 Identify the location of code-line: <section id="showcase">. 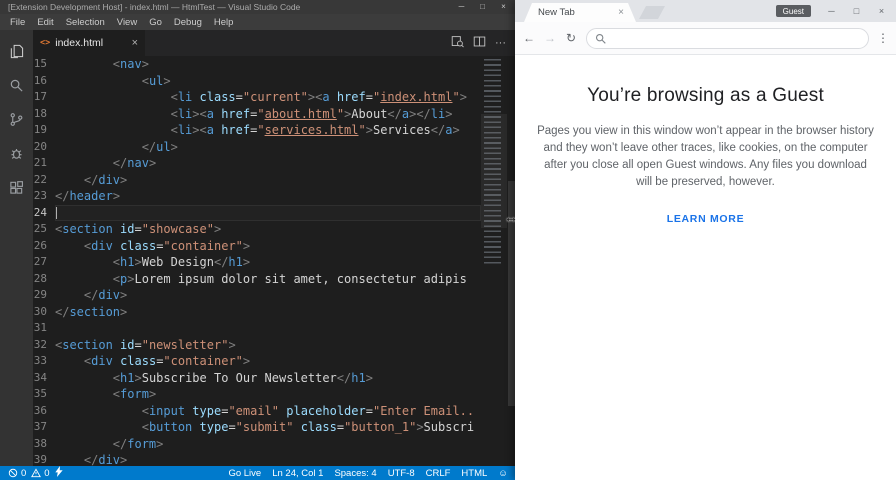
(268, 229).